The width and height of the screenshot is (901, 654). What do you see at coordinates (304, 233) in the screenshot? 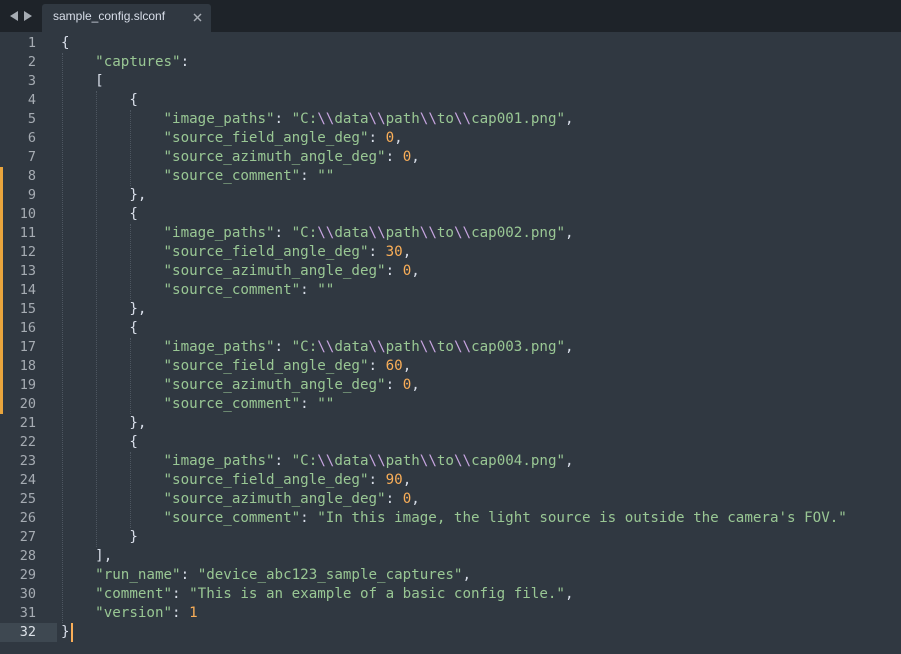
I see `code-token: "C:` at bounding box center [304, 233].